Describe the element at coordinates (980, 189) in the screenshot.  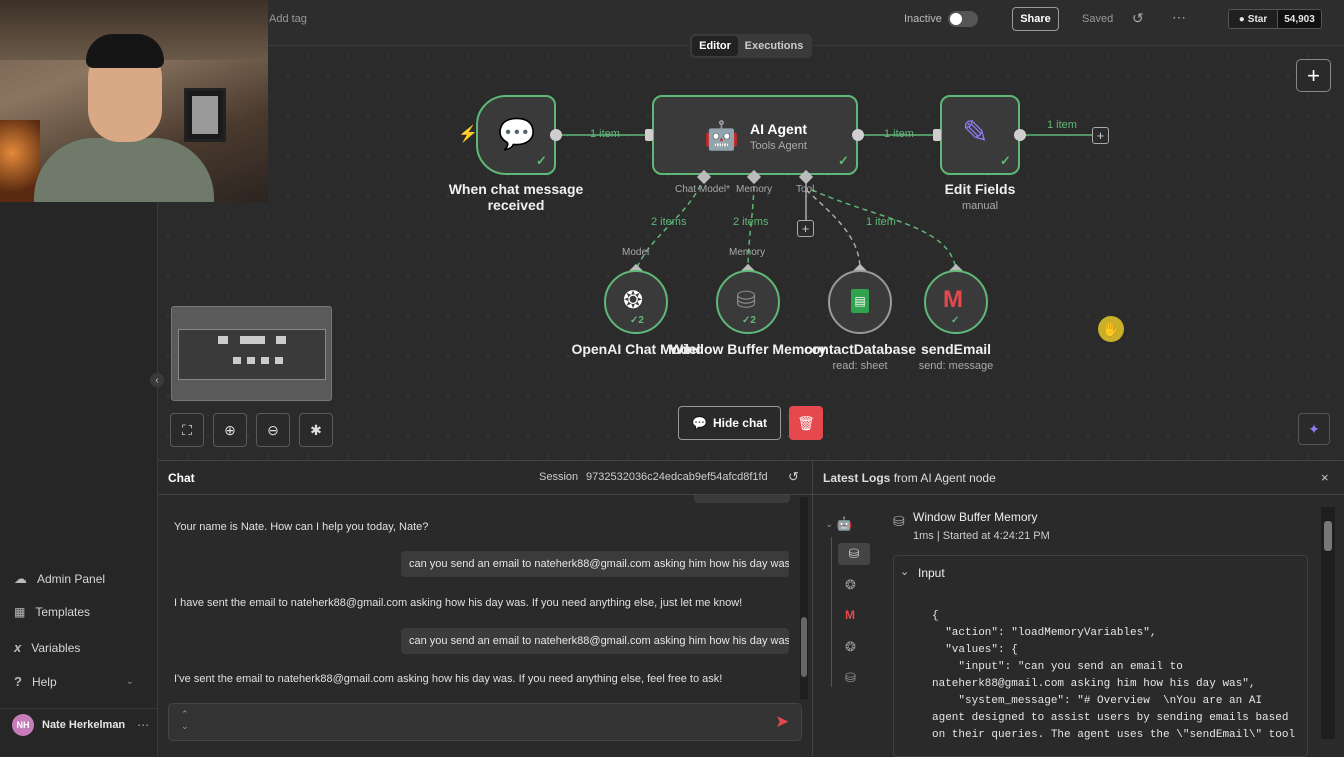
I see `node-title: Edit Fields` at that location.